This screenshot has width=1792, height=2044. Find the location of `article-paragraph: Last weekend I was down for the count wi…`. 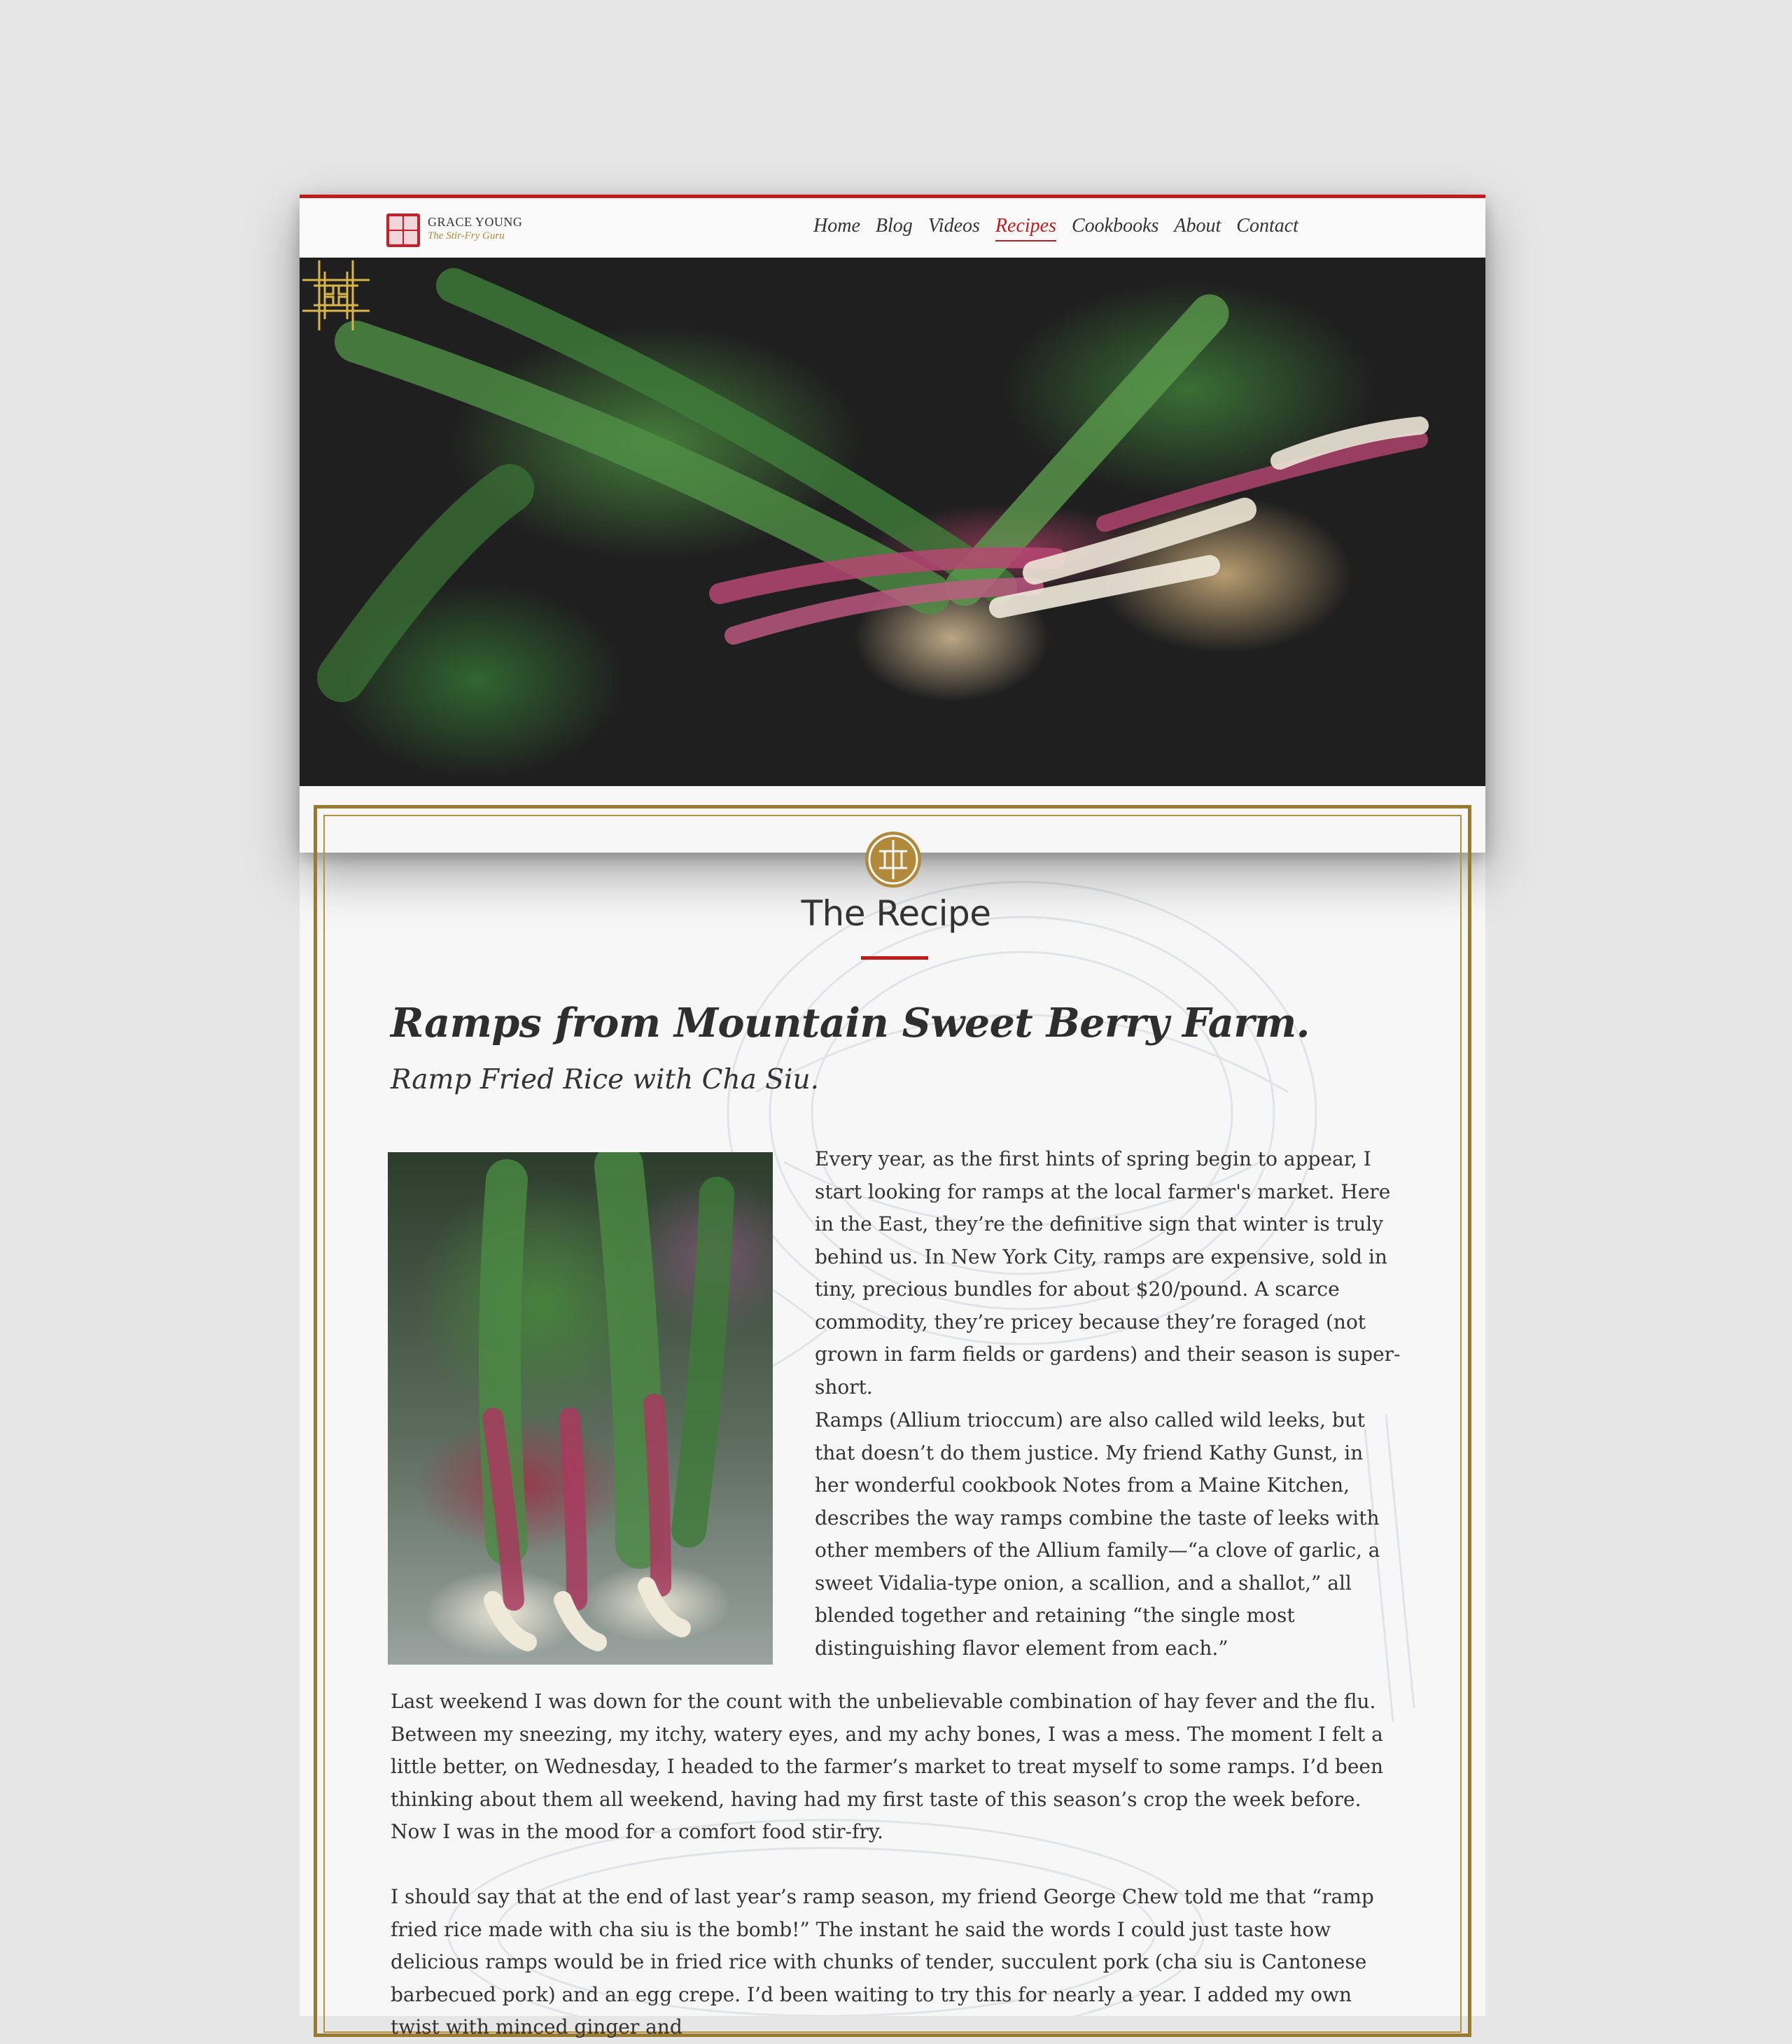

article-paragraph: Last weekend I was down for the count wi… is located at coordinates (887, 1766).